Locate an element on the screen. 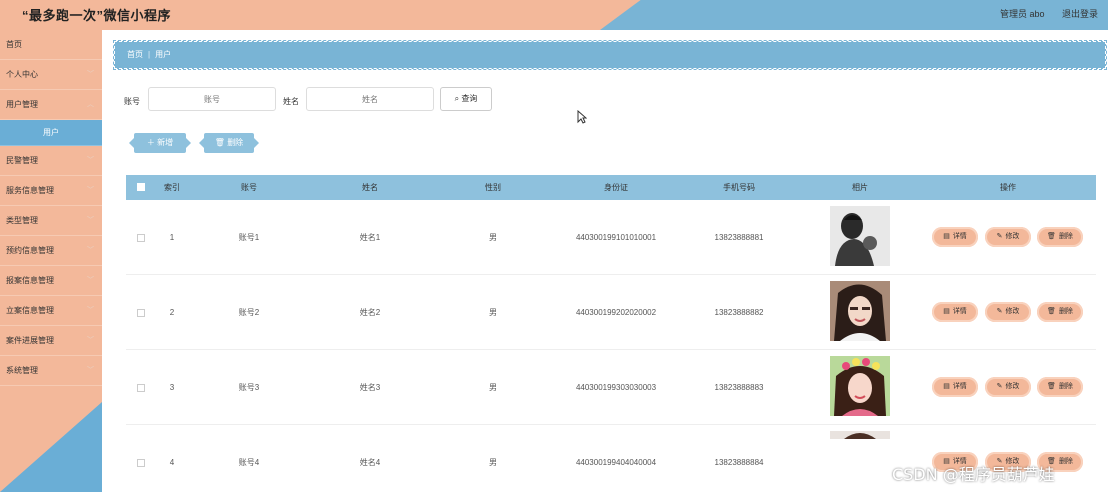 Image resolution: width=1108 pixels, height=492 pixels. mouse-cursor-icon is located at coordinates (582, 117).